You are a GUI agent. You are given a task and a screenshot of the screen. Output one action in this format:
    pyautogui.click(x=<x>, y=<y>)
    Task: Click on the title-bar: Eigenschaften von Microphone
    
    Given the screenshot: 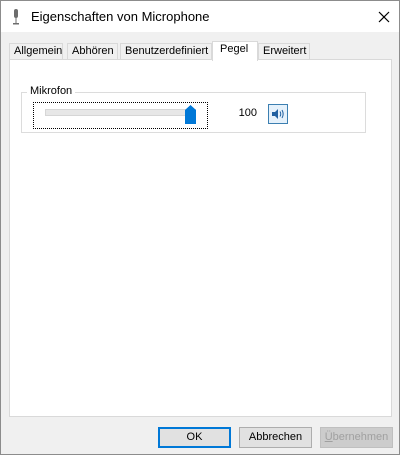 What is the action you would take?
    pyautogui.click(x=200, y=16)
    